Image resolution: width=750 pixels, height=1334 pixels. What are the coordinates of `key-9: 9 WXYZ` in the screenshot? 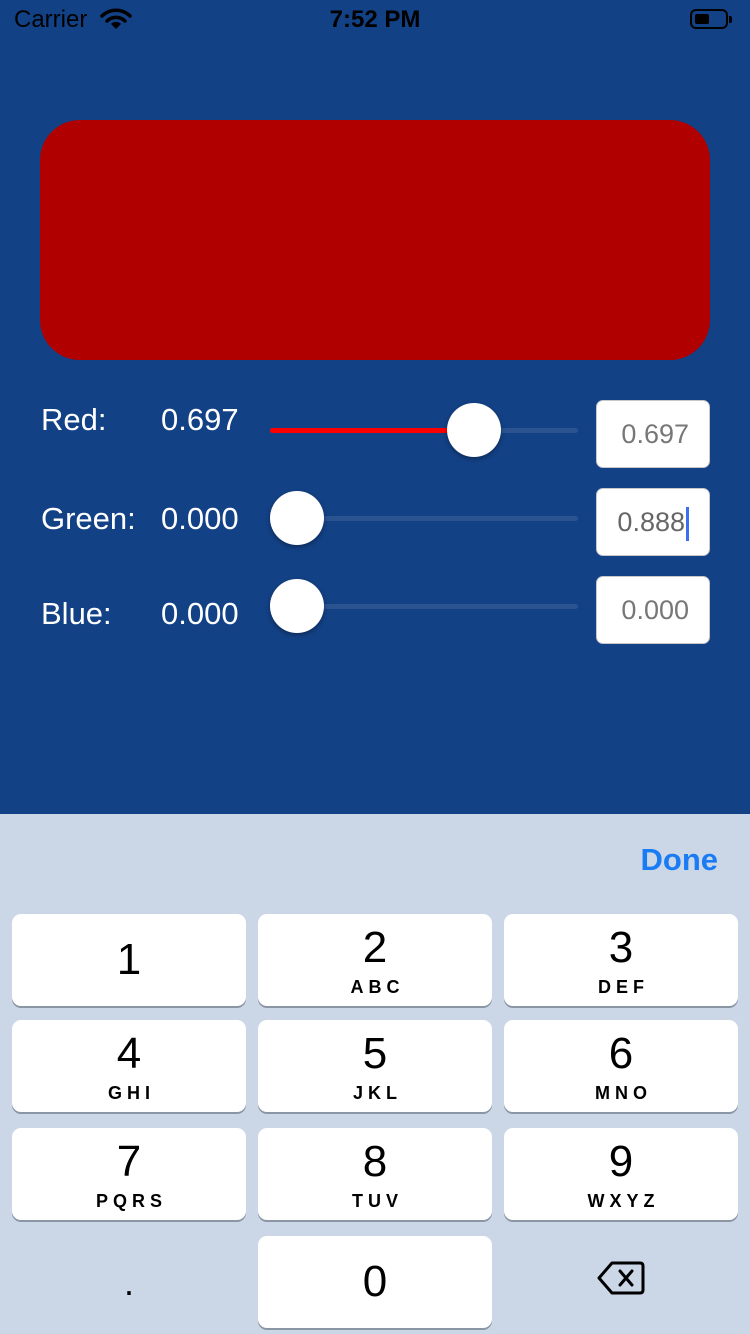 It's located at (621, 1174).